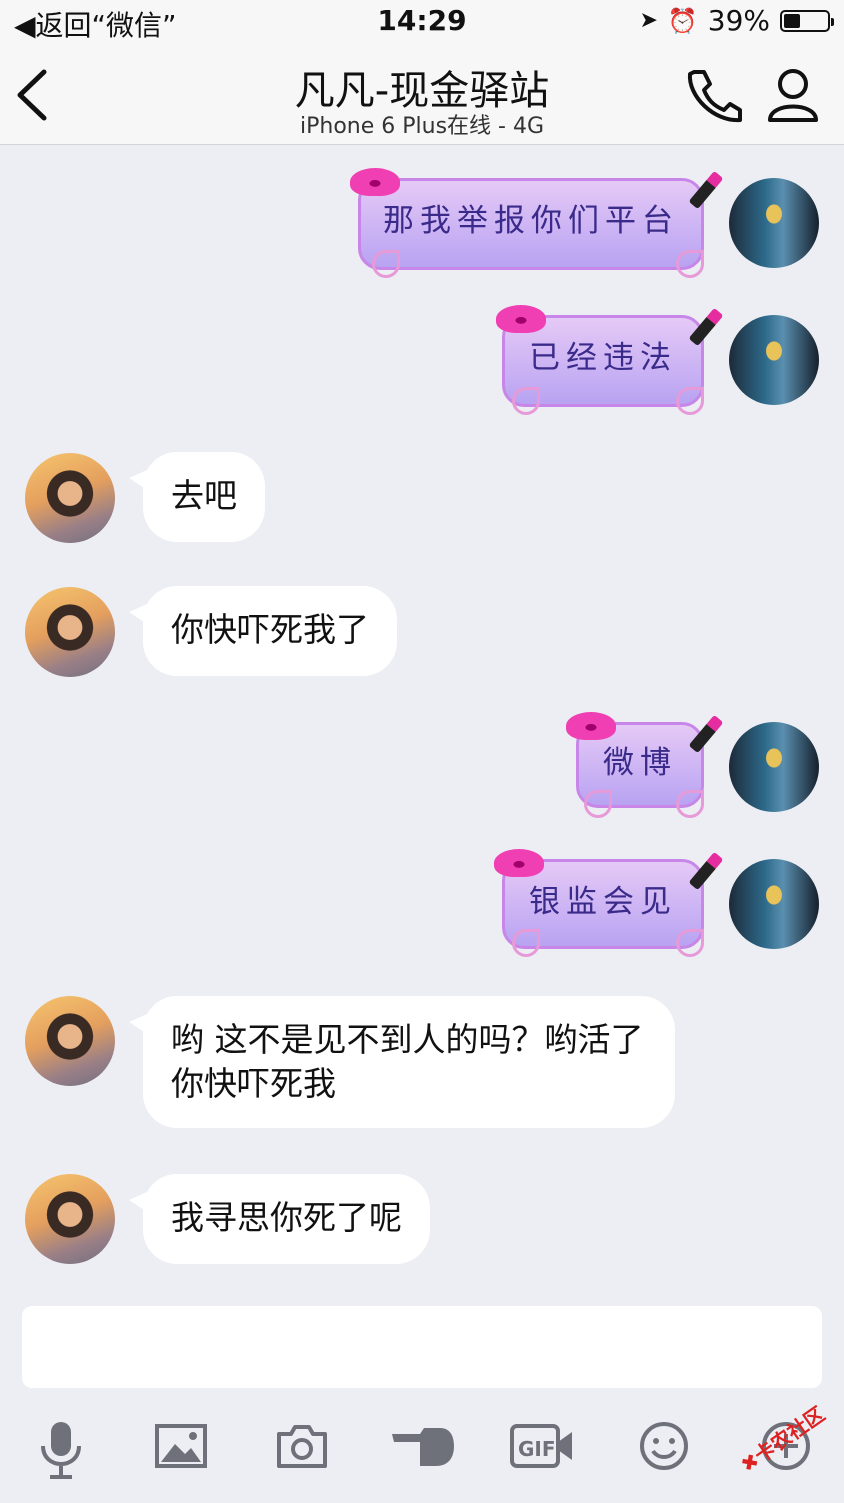 This screenshot has width=844, height=1503. I want to click on contact-message-bubble: 我寻思你死了呢, so click(279, 1219).